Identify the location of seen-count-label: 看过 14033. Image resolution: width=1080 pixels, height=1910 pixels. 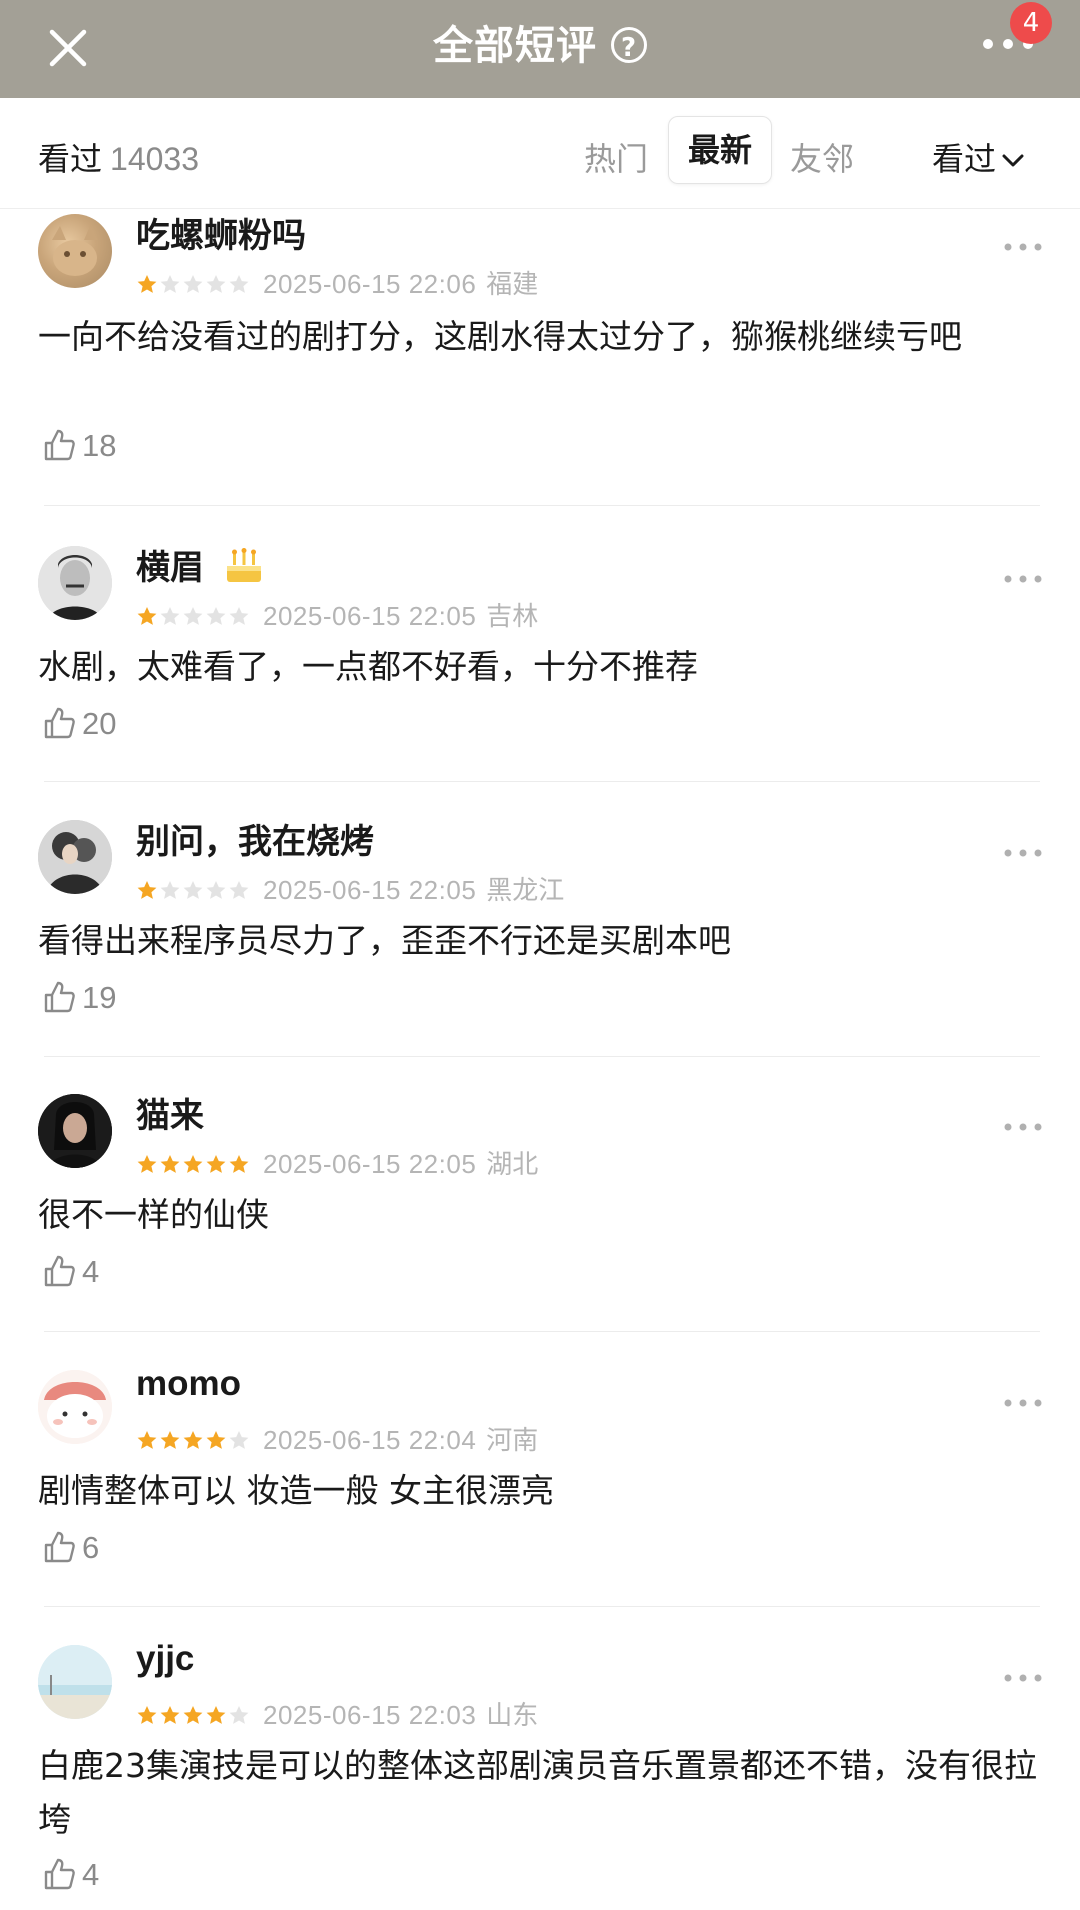
(118, 157).